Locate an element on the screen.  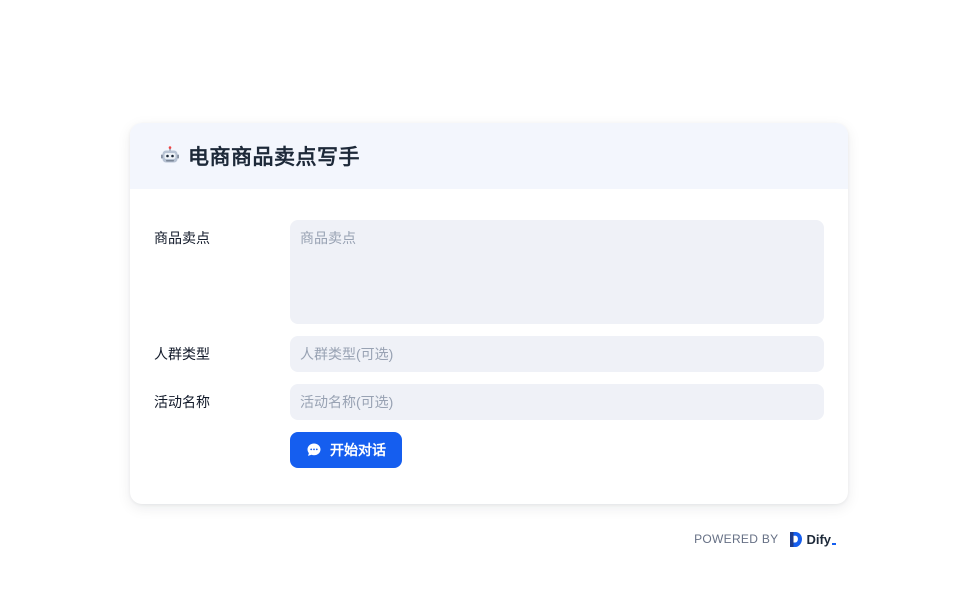
dify-logo-dot is located at coordinates (834, 543).